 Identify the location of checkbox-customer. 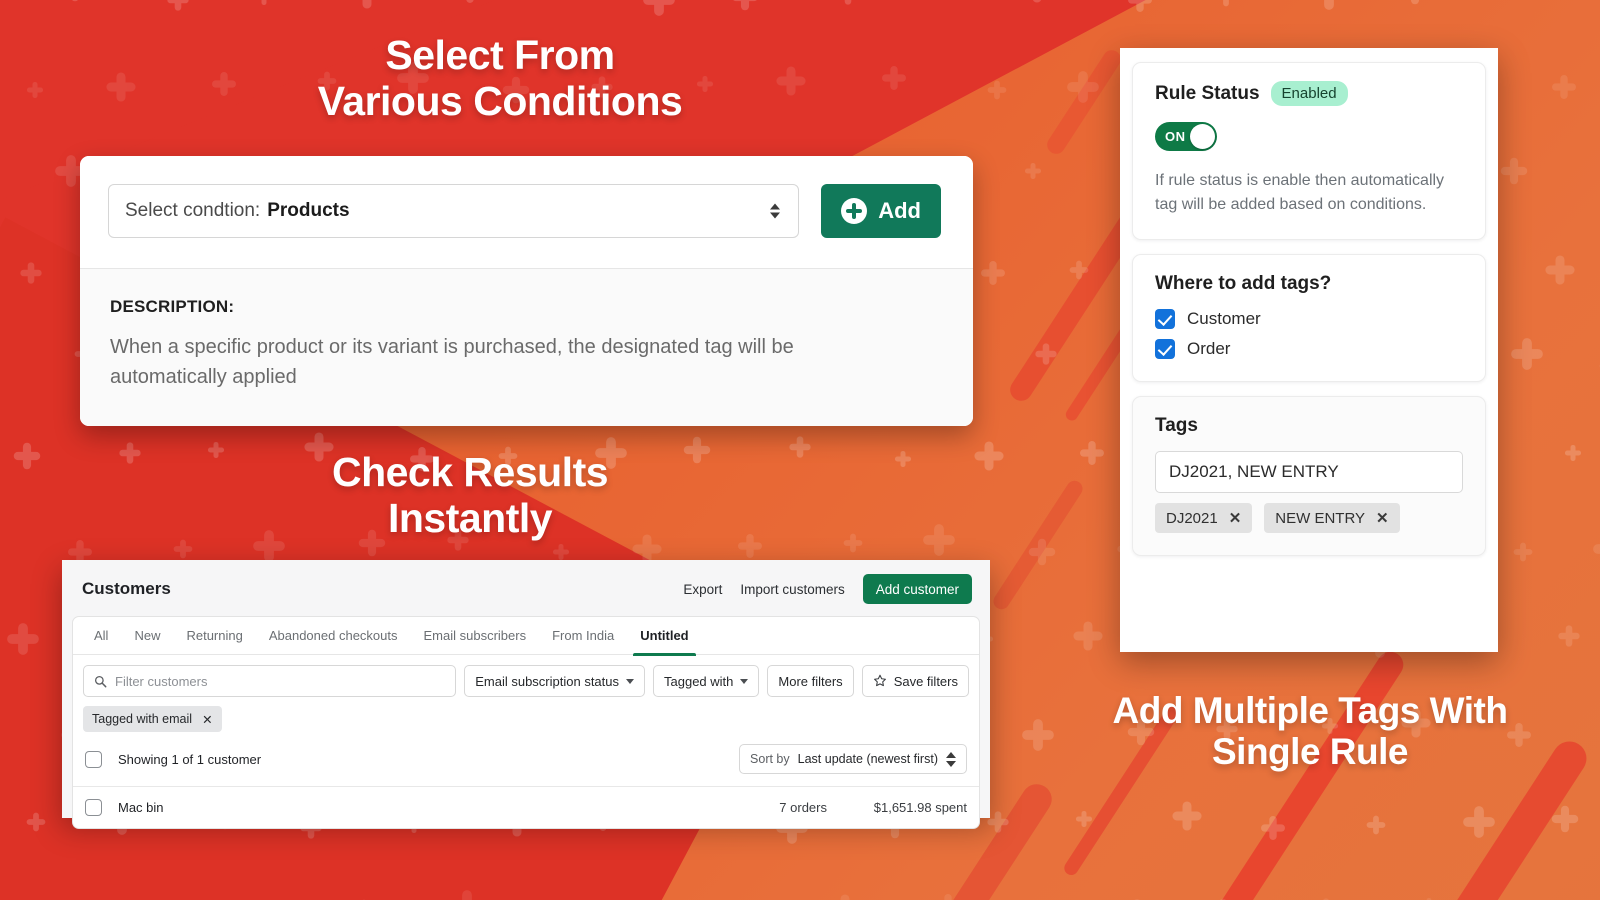
(1165, 319).